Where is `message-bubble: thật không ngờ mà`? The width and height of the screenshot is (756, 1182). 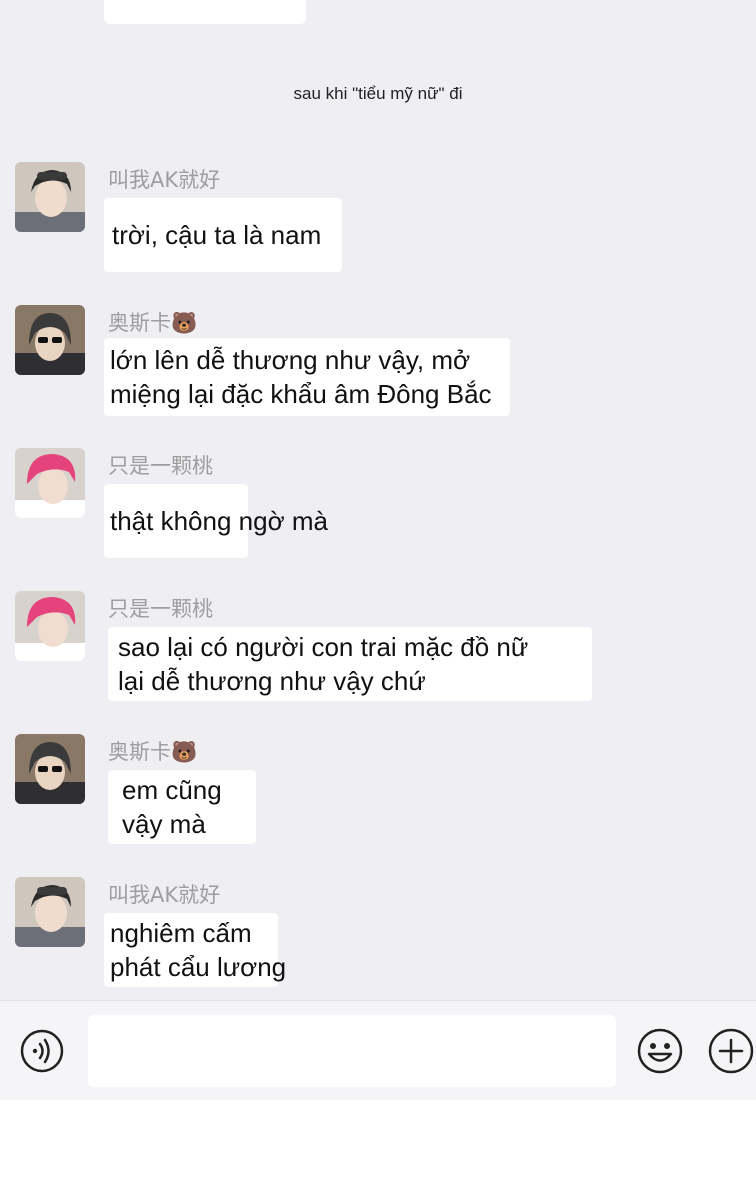 message-bubble: thật không ngờ mà is located at coordinates (216, 521).